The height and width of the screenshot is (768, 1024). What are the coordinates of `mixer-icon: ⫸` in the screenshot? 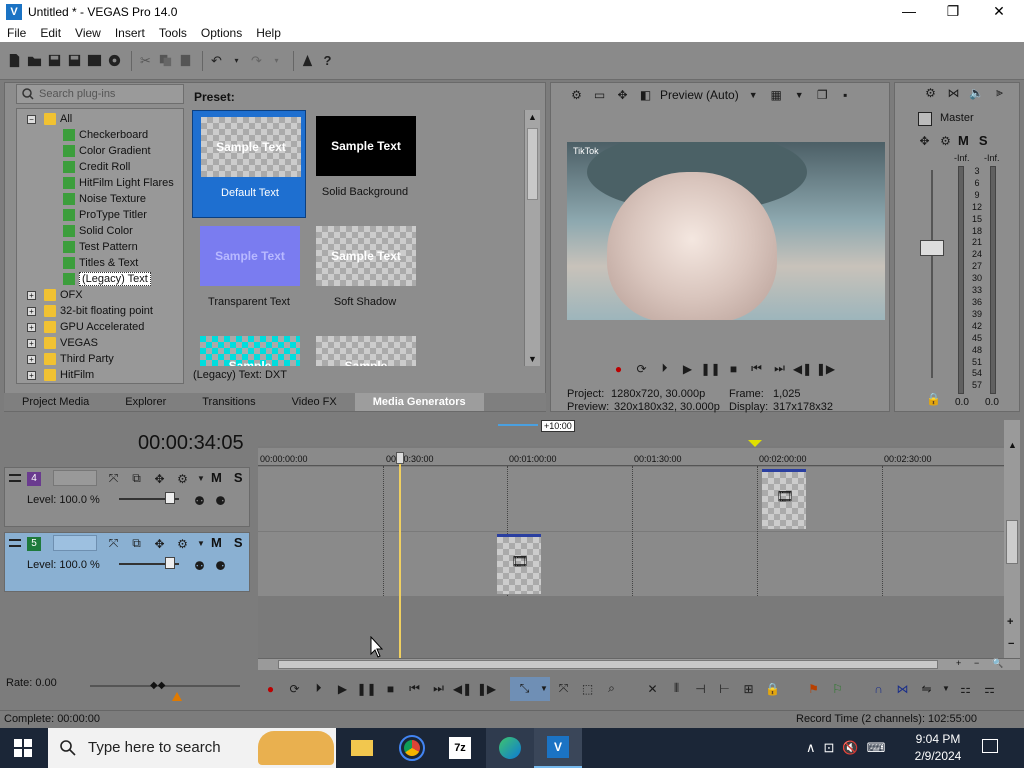 It's located at (999, 92).